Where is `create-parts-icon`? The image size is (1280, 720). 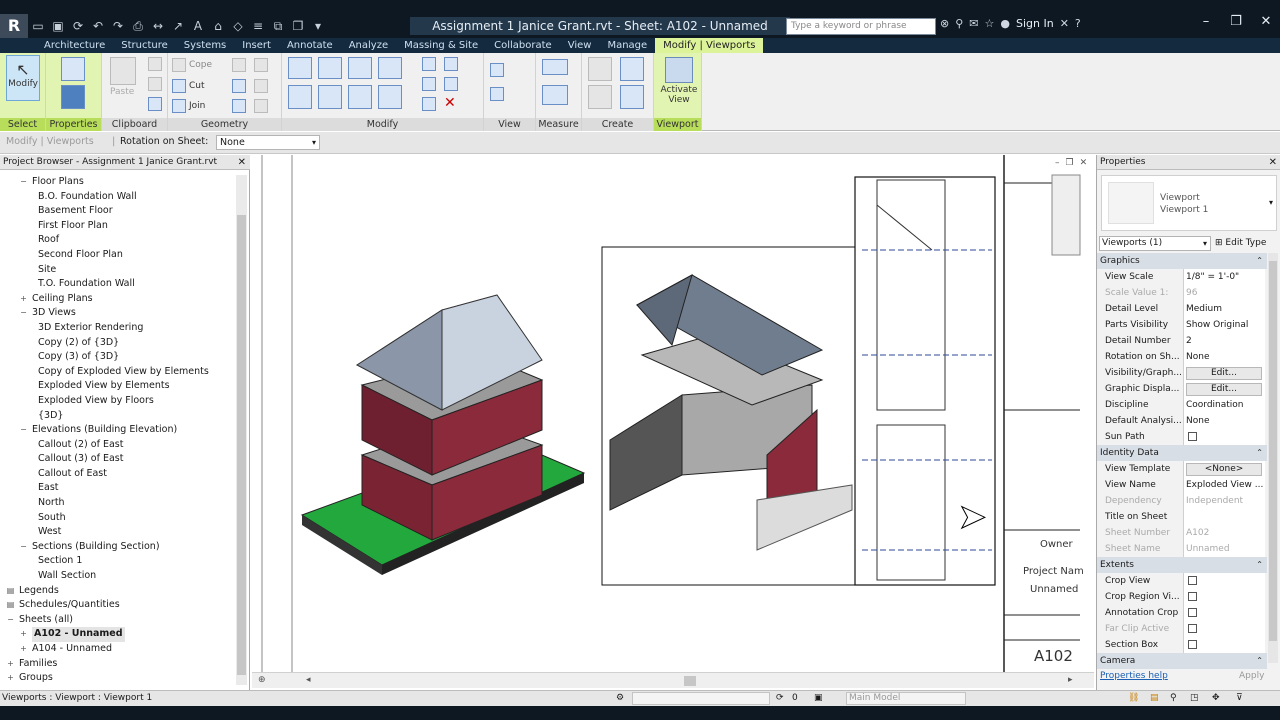 create-parts-icon is located at coordinates (600, 97).